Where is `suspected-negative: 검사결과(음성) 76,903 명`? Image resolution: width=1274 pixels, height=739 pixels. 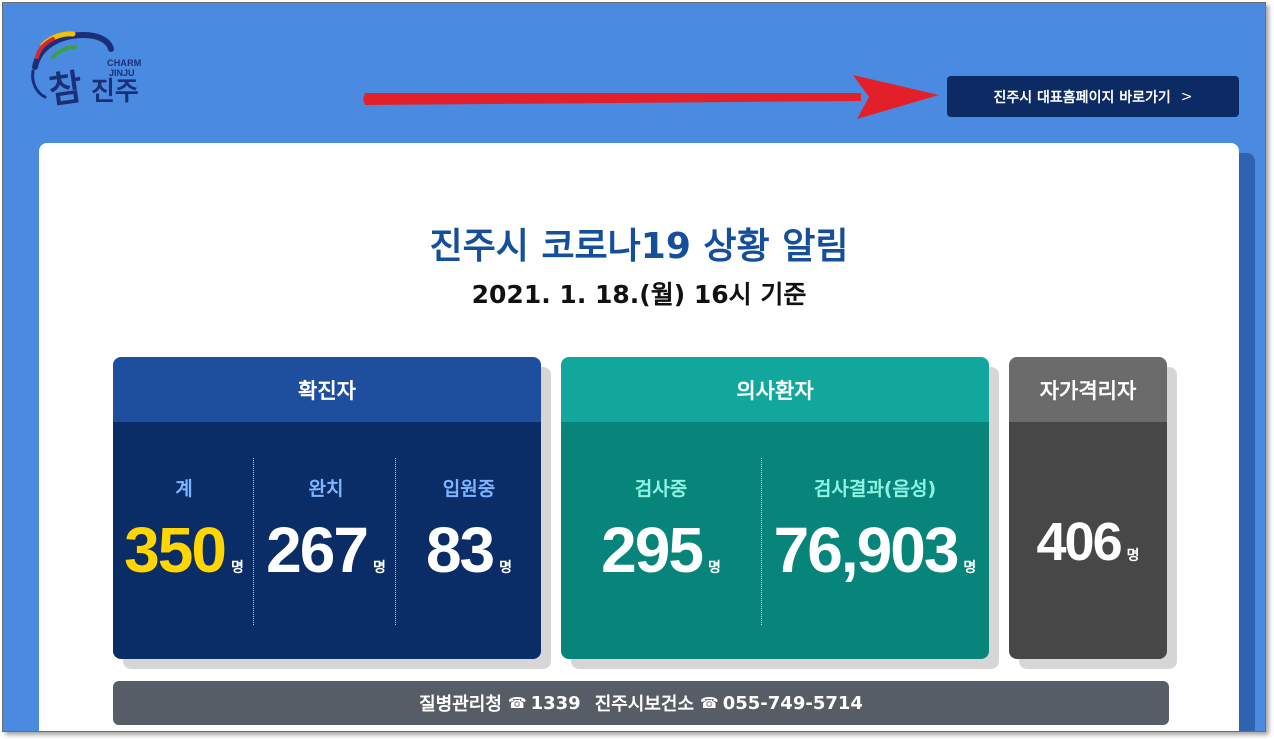 suspected-negative: 검사결과(음성) 76,903 명 is located at coordinates (875, 540).